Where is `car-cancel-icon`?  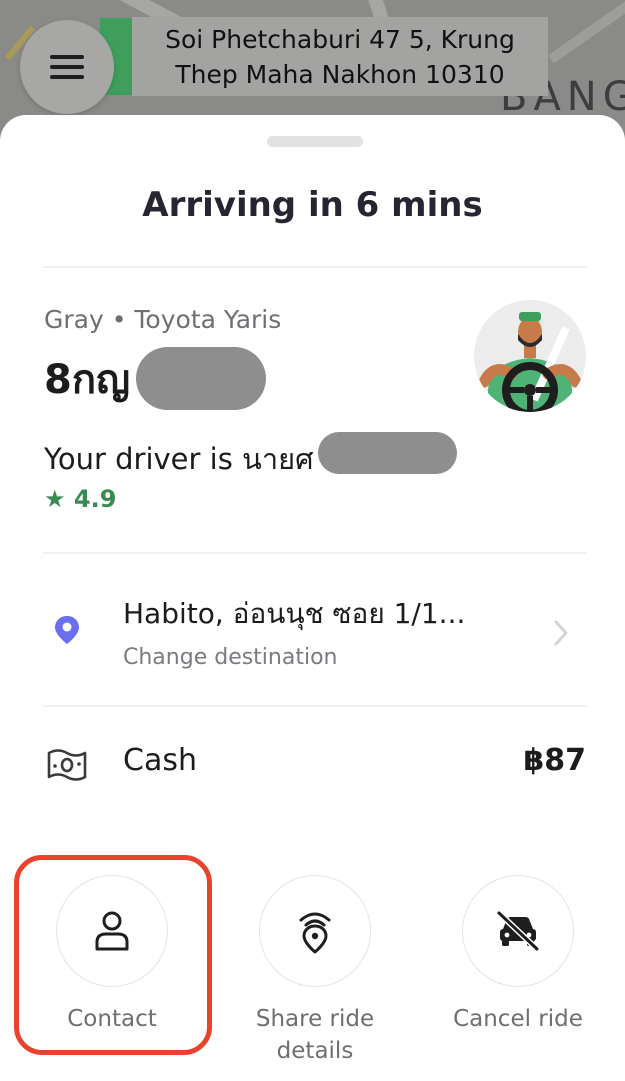 car-cancel-icon is located at coordinates (518, 931).